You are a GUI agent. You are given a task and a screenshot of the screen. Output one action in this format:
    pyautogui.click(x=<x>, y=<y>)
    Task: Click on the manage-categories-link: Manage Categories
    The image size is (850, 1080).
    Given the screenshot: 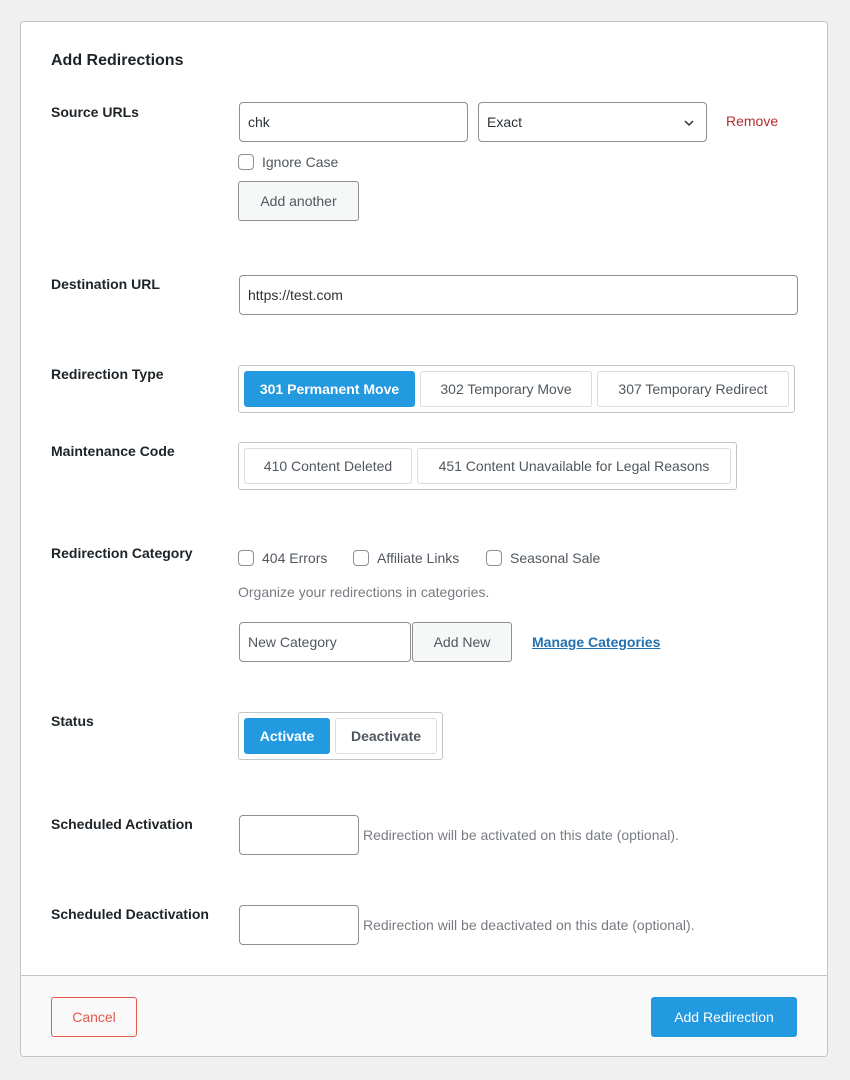 What is the action you would take?
    pyautogui.click(x=596, y=642)
    